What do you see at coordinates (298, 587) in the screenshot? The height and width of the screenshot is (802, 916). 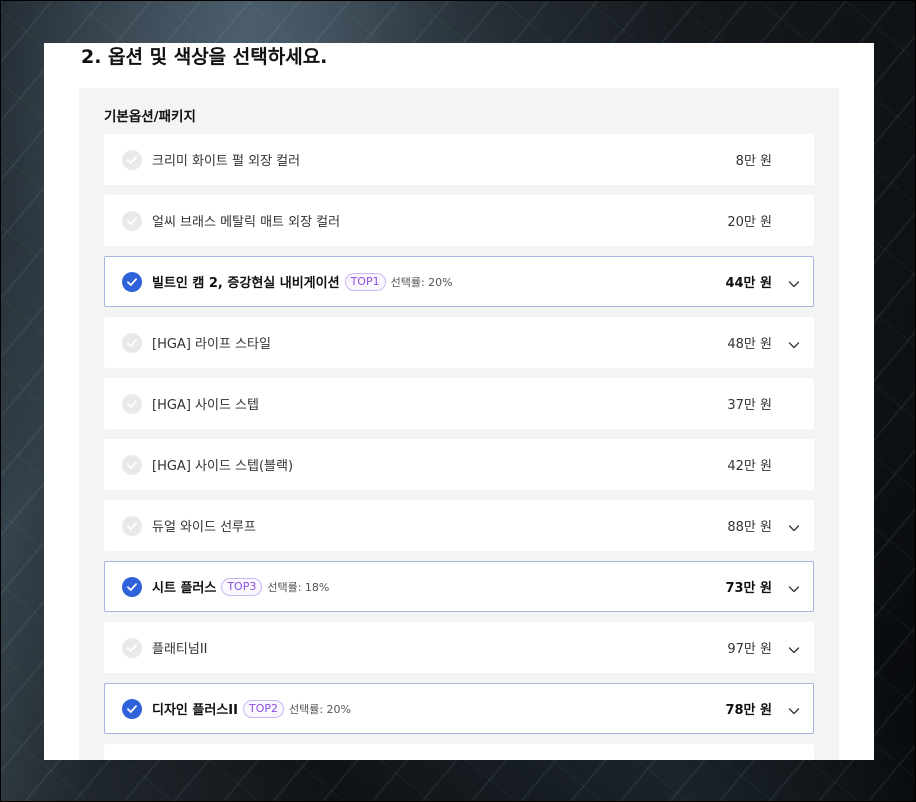 I see `selection-rate: 선택률: 18%` at bounding box center [298, 587].